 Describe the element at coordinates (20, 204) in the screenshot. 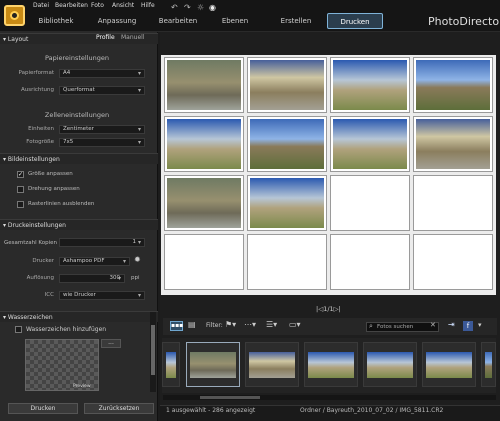

I see `gridlines-checkbox` at that location.